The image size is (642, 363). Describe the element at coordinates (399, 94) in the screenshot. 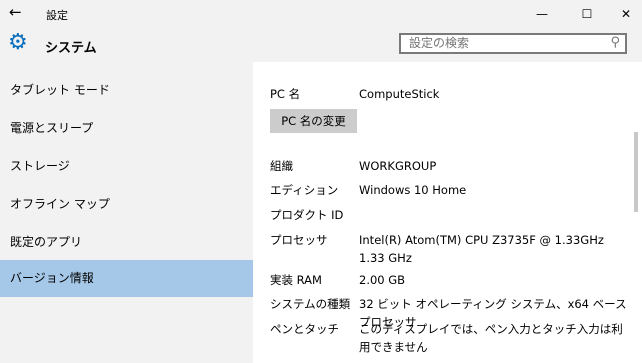

I see `pc-name-value: ComputeStick` at that location.